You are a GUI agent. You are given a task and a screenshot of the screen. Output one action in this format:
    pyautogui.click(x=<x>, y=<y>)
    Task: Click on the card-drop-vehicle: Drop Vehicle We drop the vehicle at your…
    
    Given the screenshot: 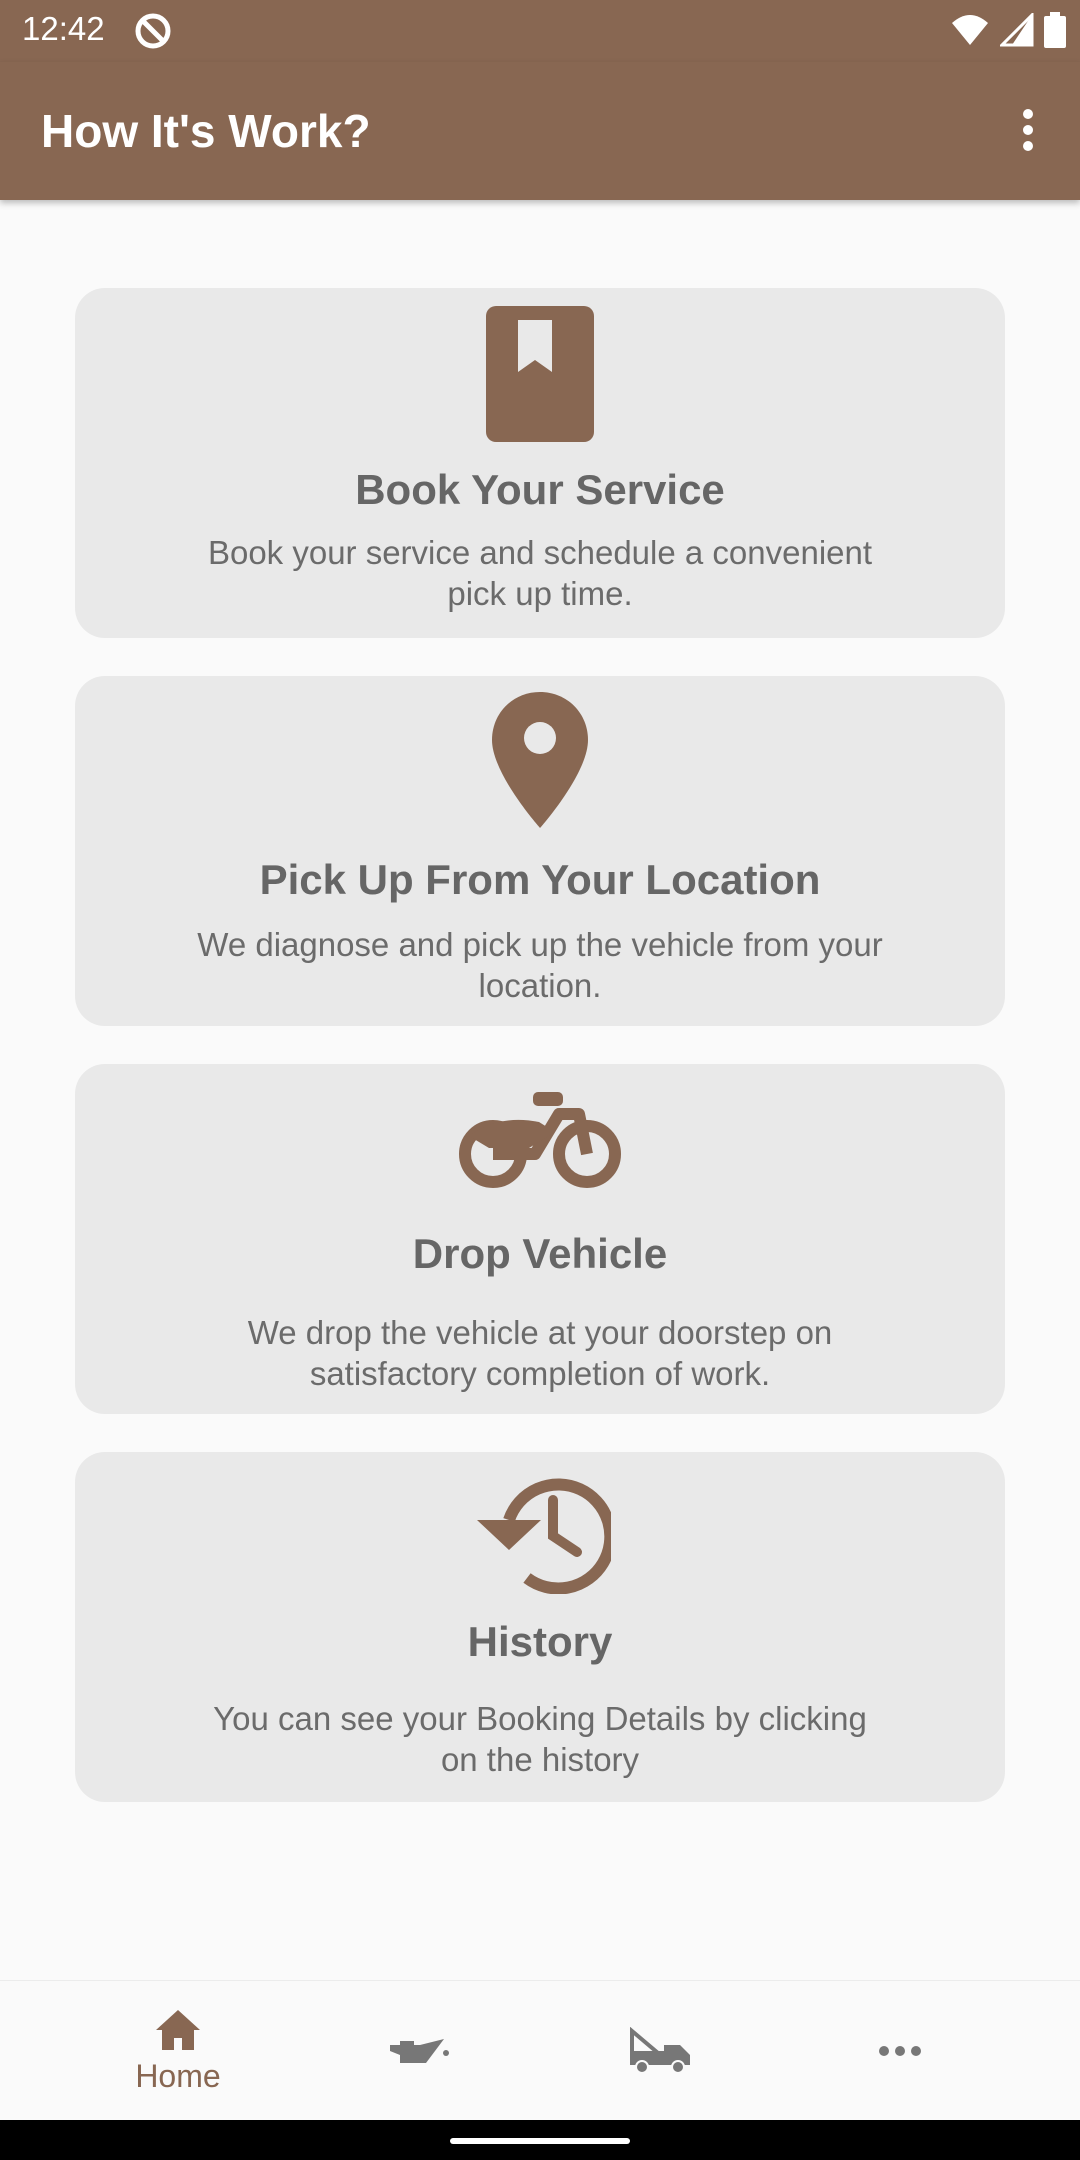 What is the action you would take?
    pyautogui.click(x=540, y=1239)
    